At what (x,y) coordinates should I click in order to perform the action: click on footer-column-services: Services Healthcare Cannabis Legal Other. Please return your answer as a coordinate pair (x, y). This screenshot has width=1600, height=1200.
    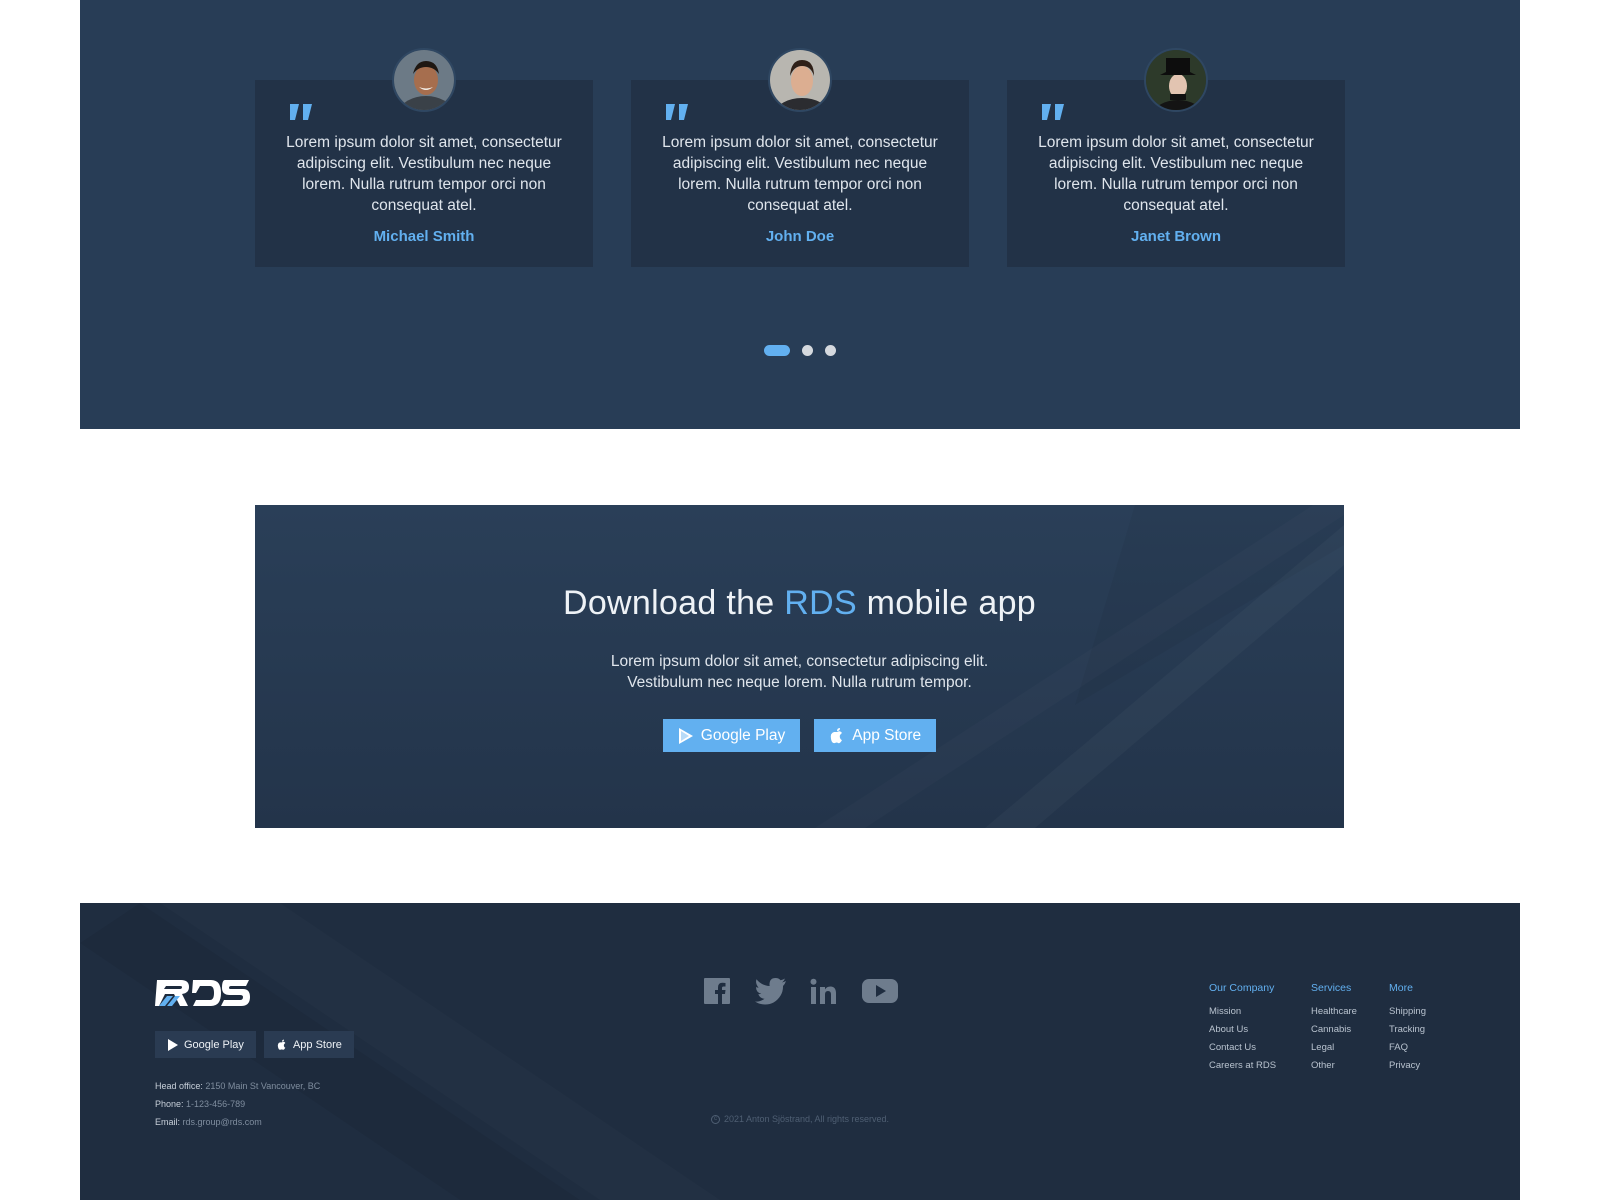
    Looking at the image, I should click on (1334, 1028).